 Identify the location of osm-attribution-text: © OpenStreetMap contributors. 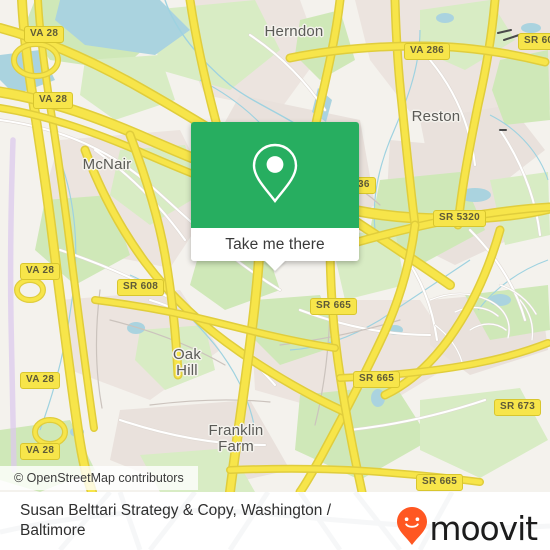
(99, 478).